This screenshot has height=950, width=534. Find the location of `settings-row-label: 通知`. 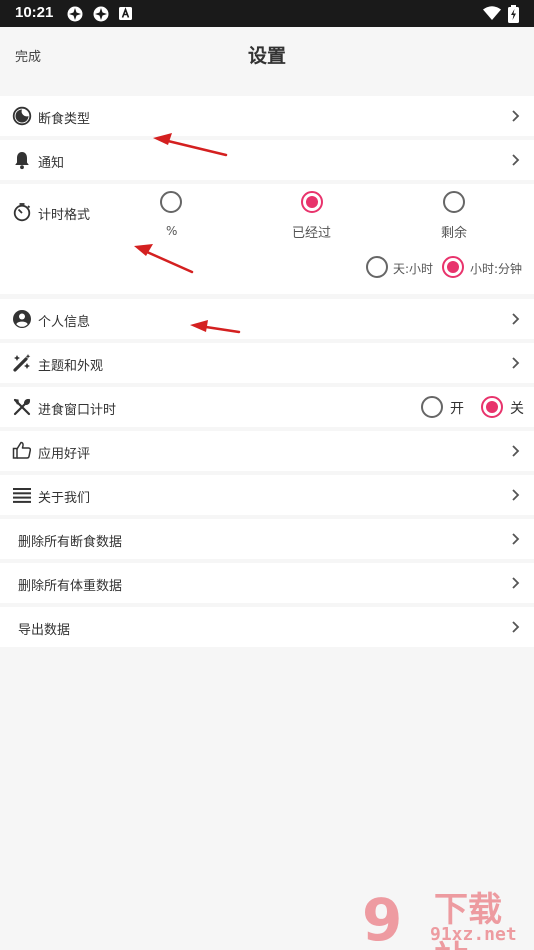

settings-row-label: 通知 is located at coordinates (51, 163).